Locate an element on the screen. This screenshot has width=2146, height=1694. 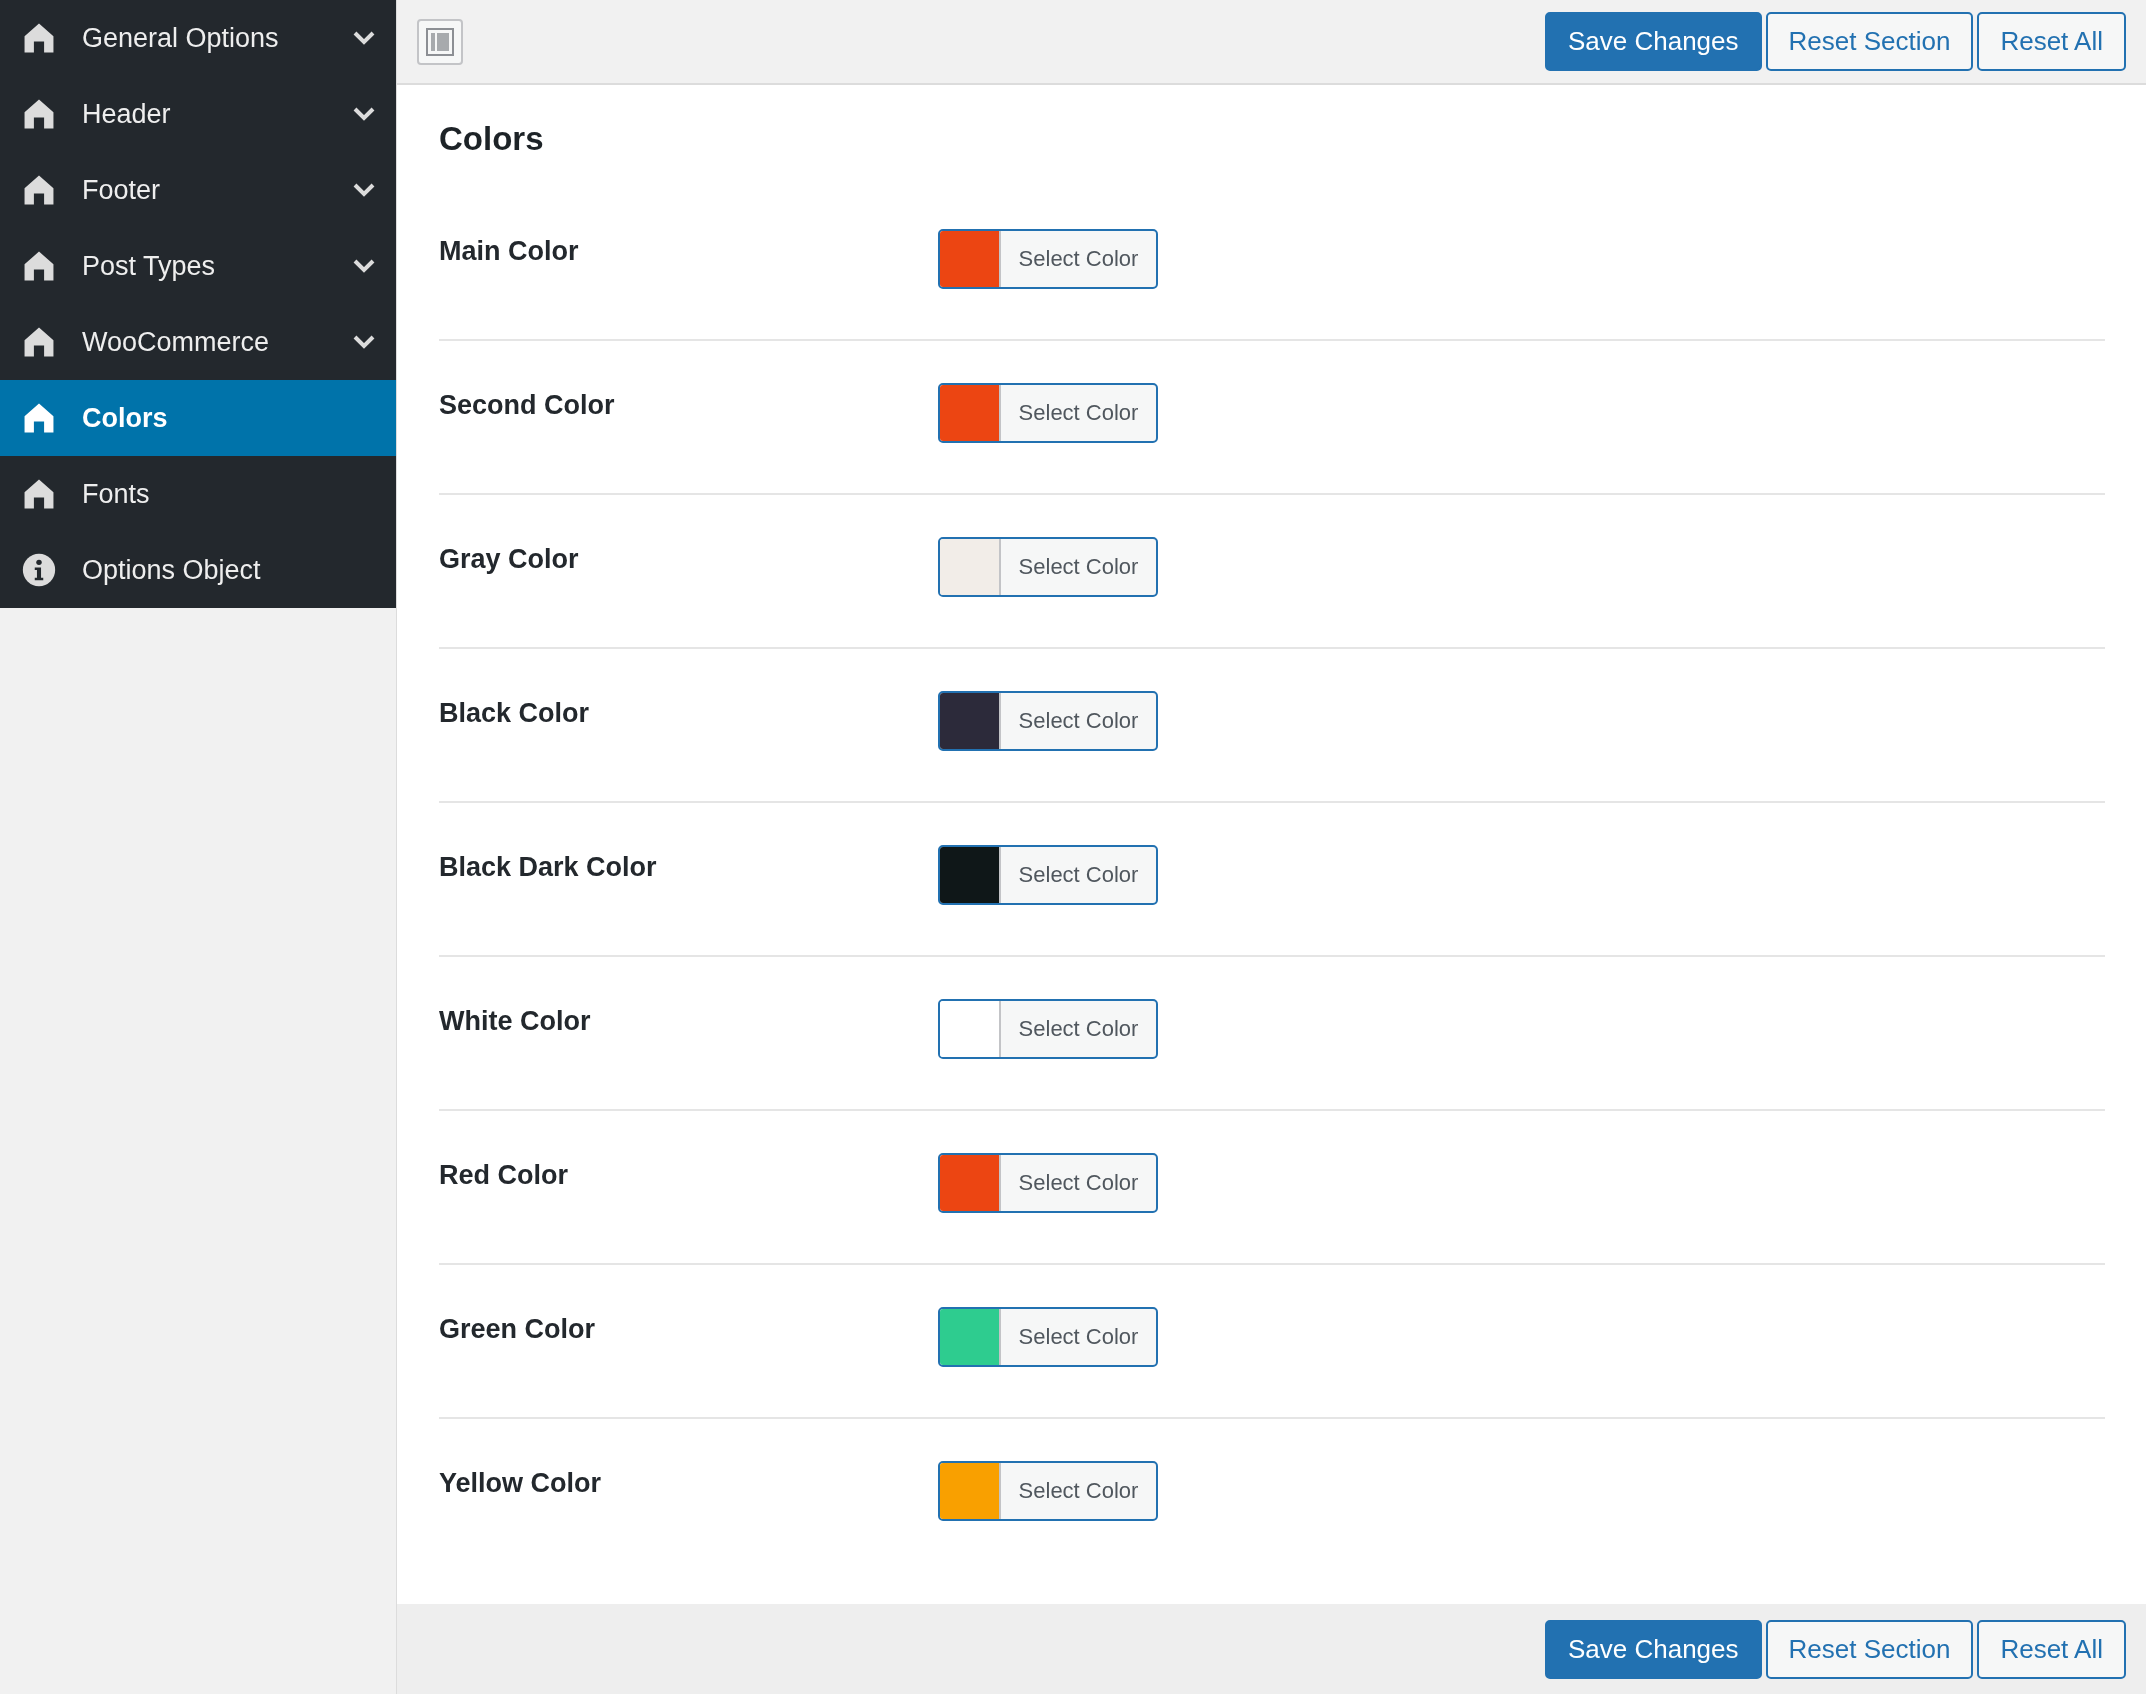
field-label: Second Color is located at coordinates (527, 405).